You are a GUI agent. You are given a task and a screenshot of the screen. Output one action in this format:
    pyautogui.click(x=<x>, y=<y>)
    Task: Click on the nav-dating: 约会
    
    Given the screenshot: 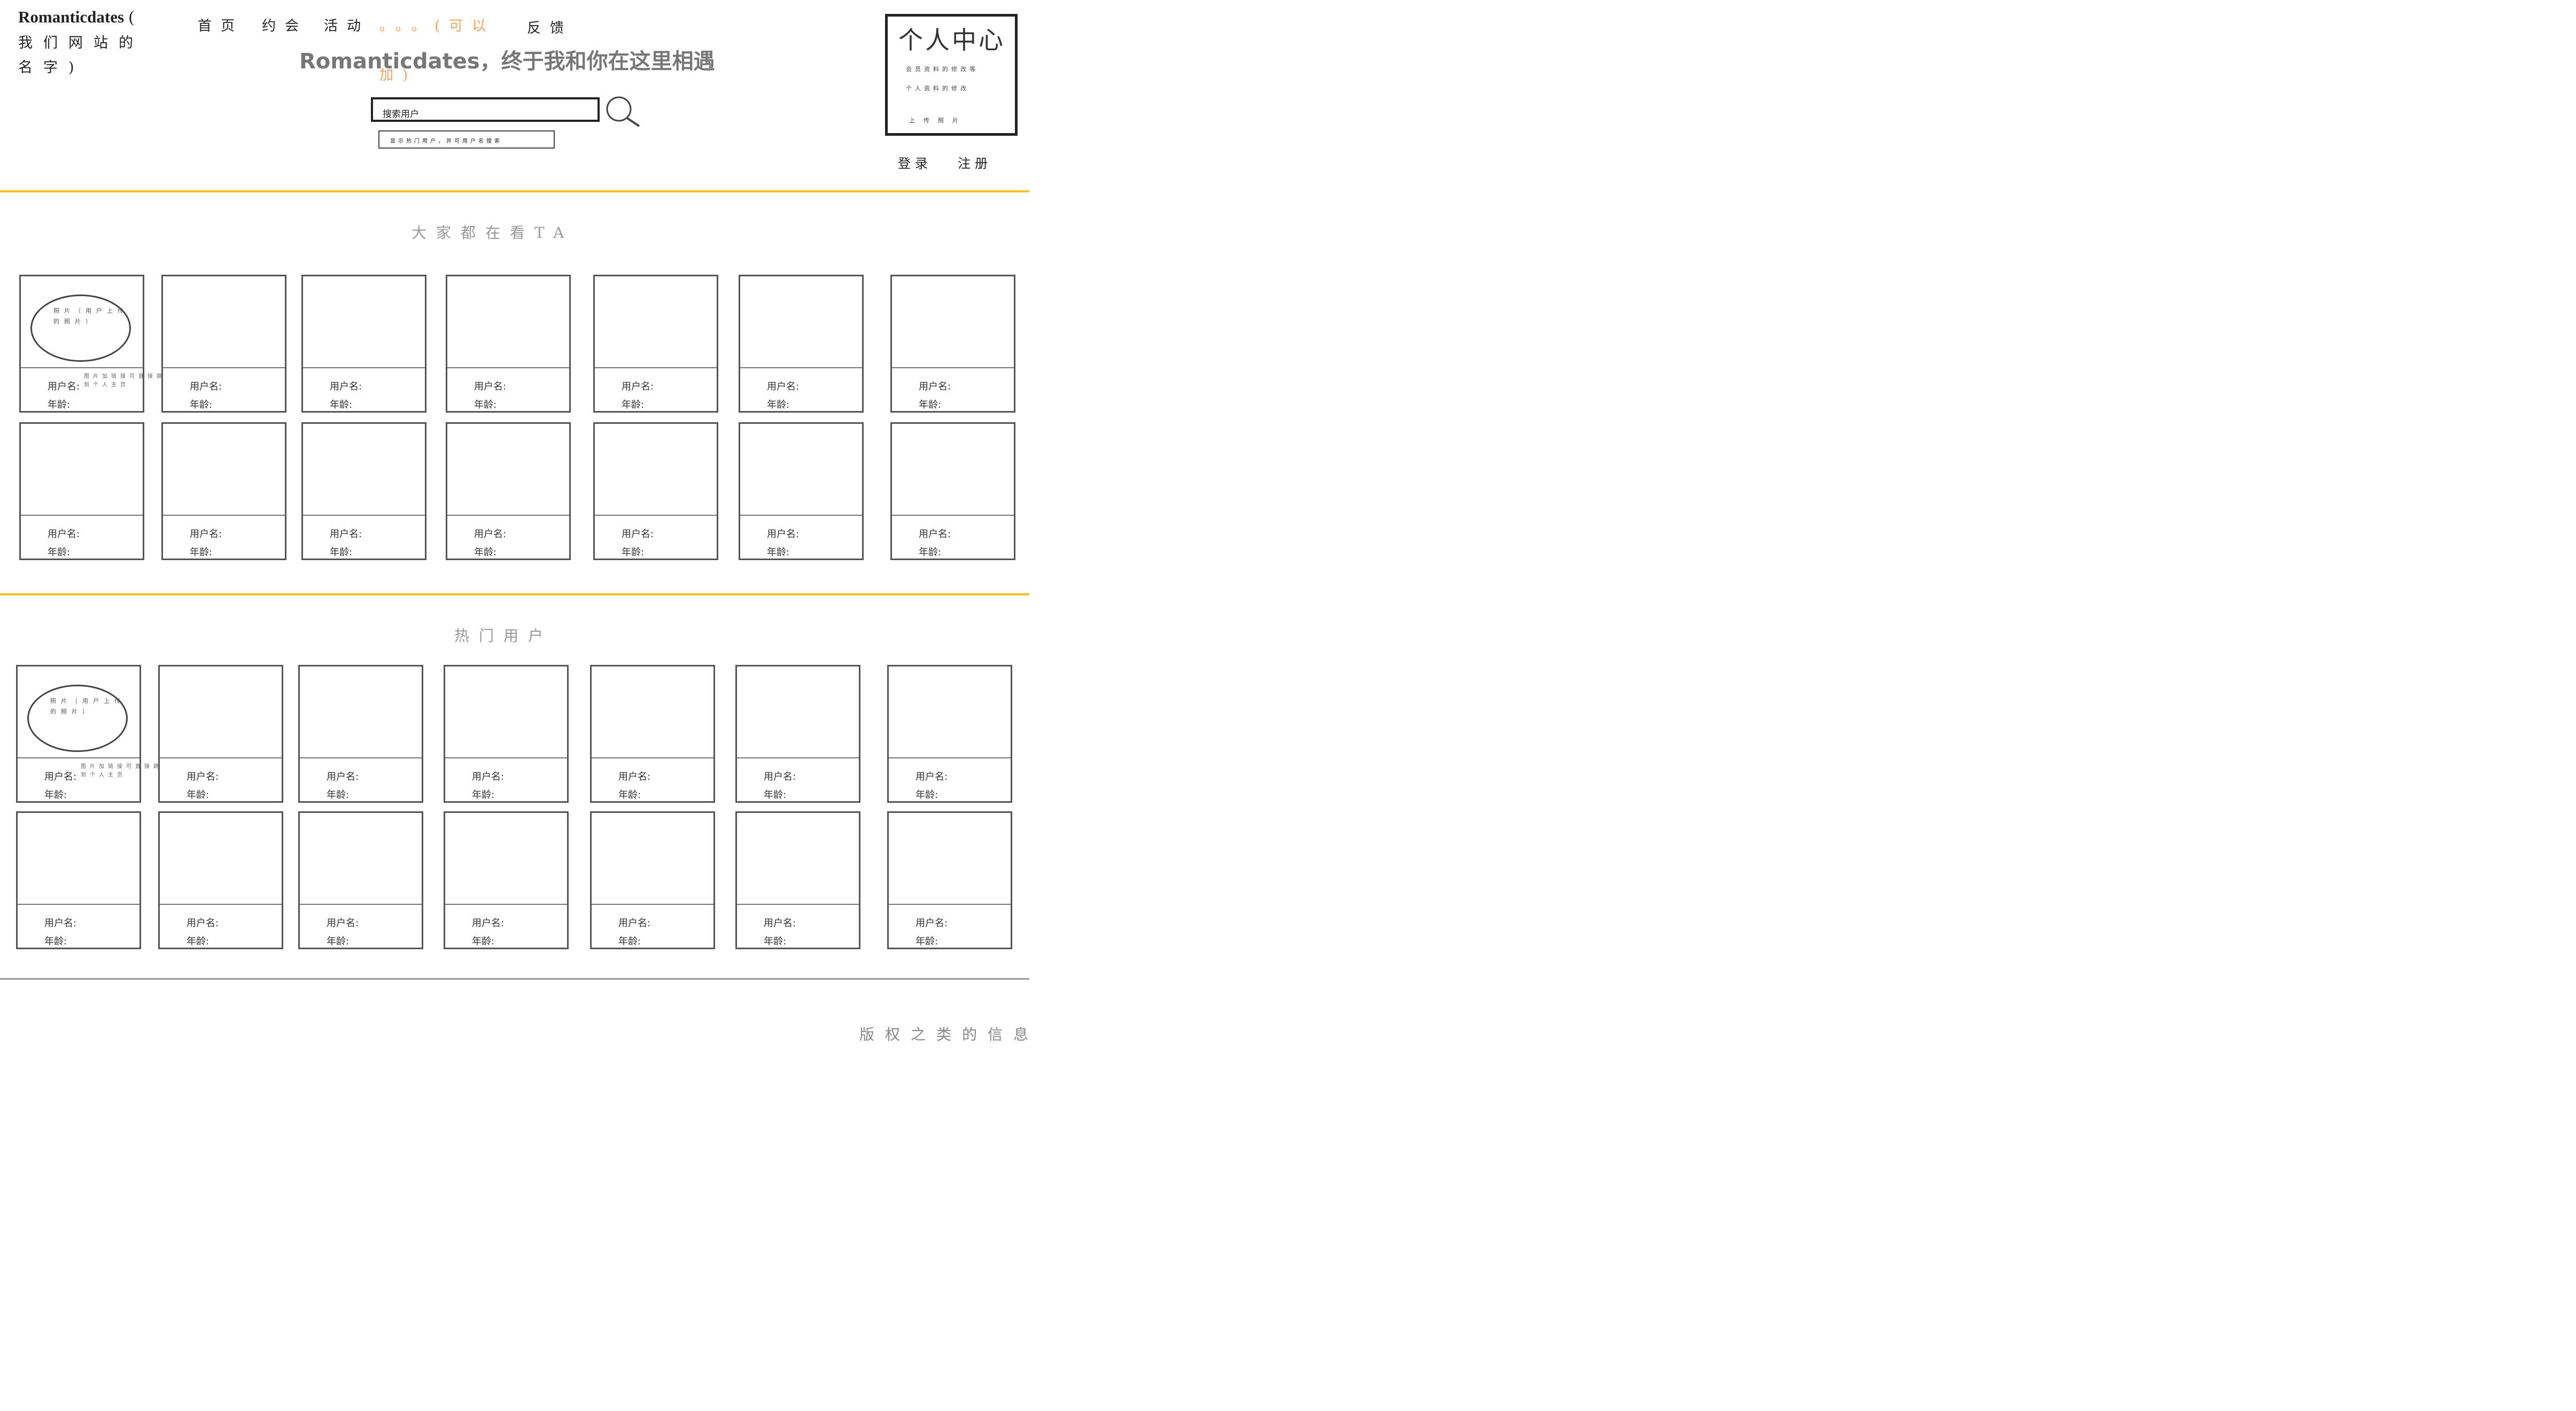 What is the action you would take?
    pyautogui.click(x=285, y=25)
    